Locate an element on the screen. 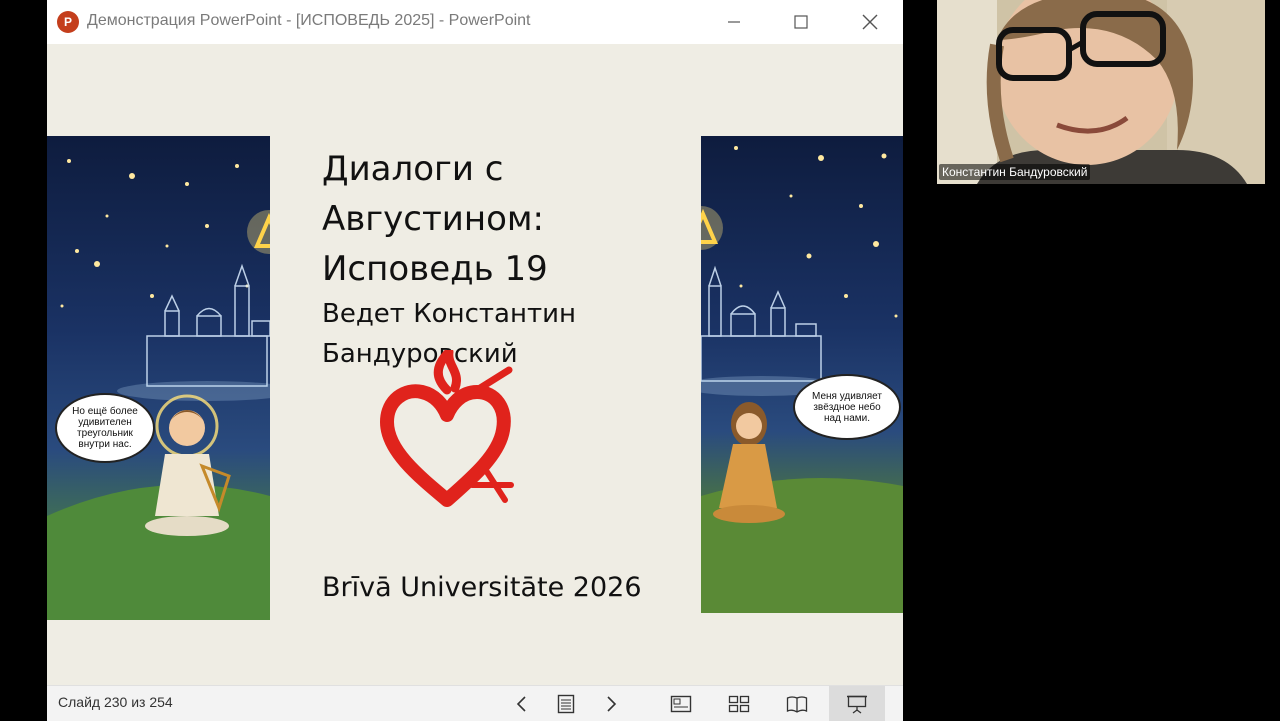 The height and width of the screenshot is (721, 1280). right-illustration: Меня удивляет звёздное небо над нами. is located at coordinates (802, 374).